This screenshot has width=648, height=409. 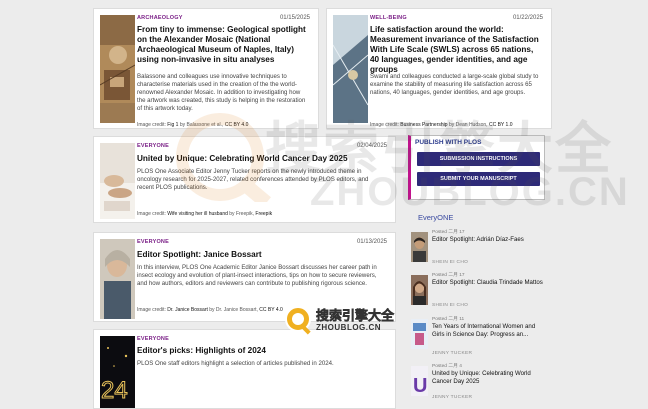 I want to click on credit-link: Fig 1, so click(x=172, y=125).